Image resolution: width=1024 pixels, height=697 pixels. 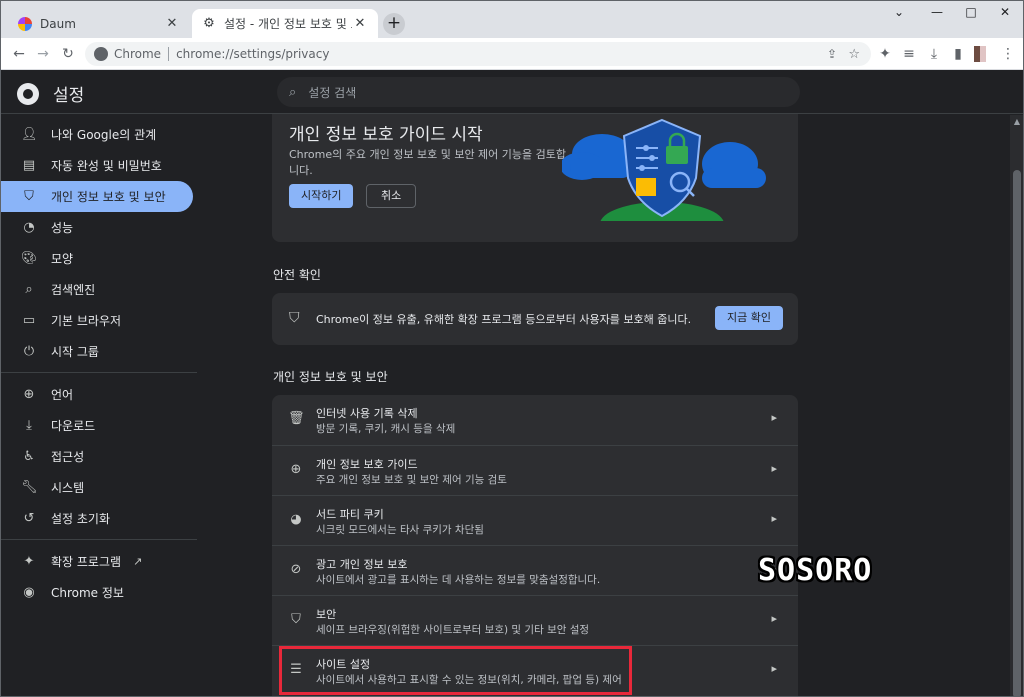 I want to click on safety-check-heading: 안전 확인, so click(x=297, y=275).